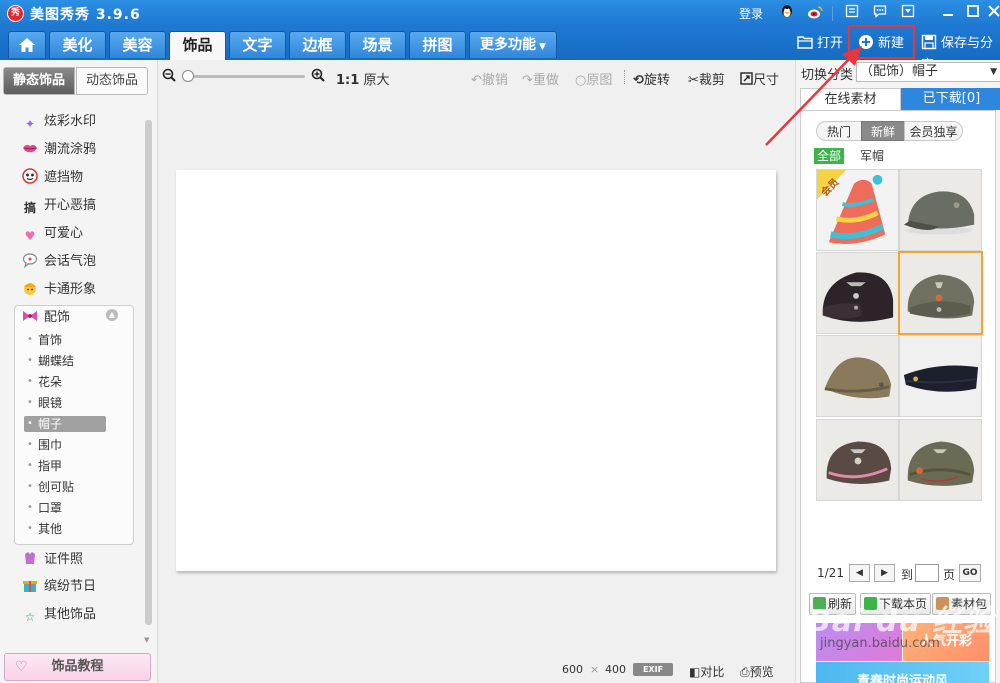 The height and width of the screenshot is (683, 1000). I want to click on title-bar: 秀 美图秀秀 3.9.6 登录, so click(500, 14).